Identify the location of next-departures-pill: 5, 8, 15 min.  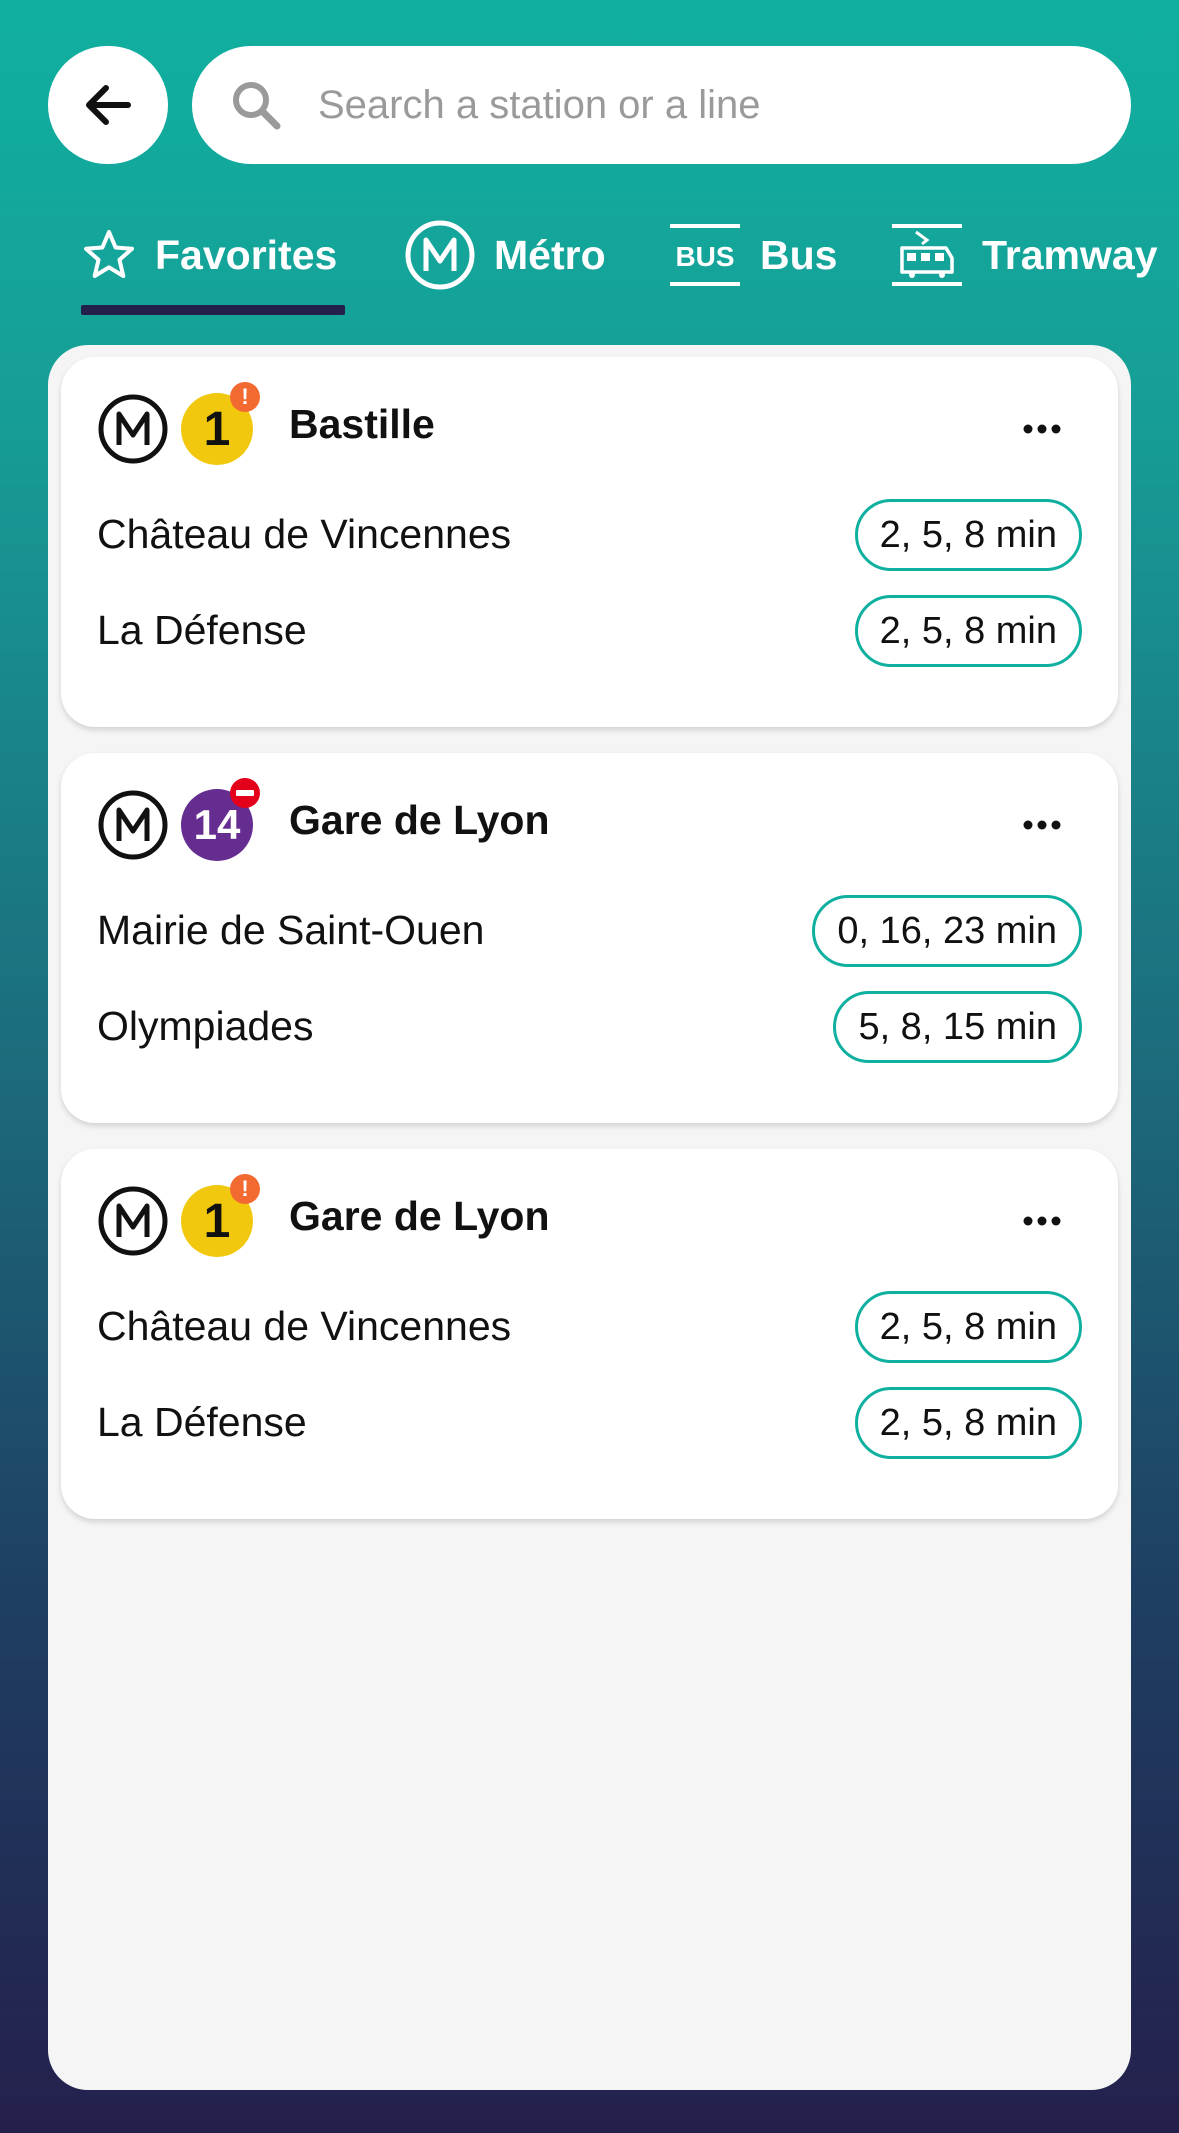
(957, 1027).